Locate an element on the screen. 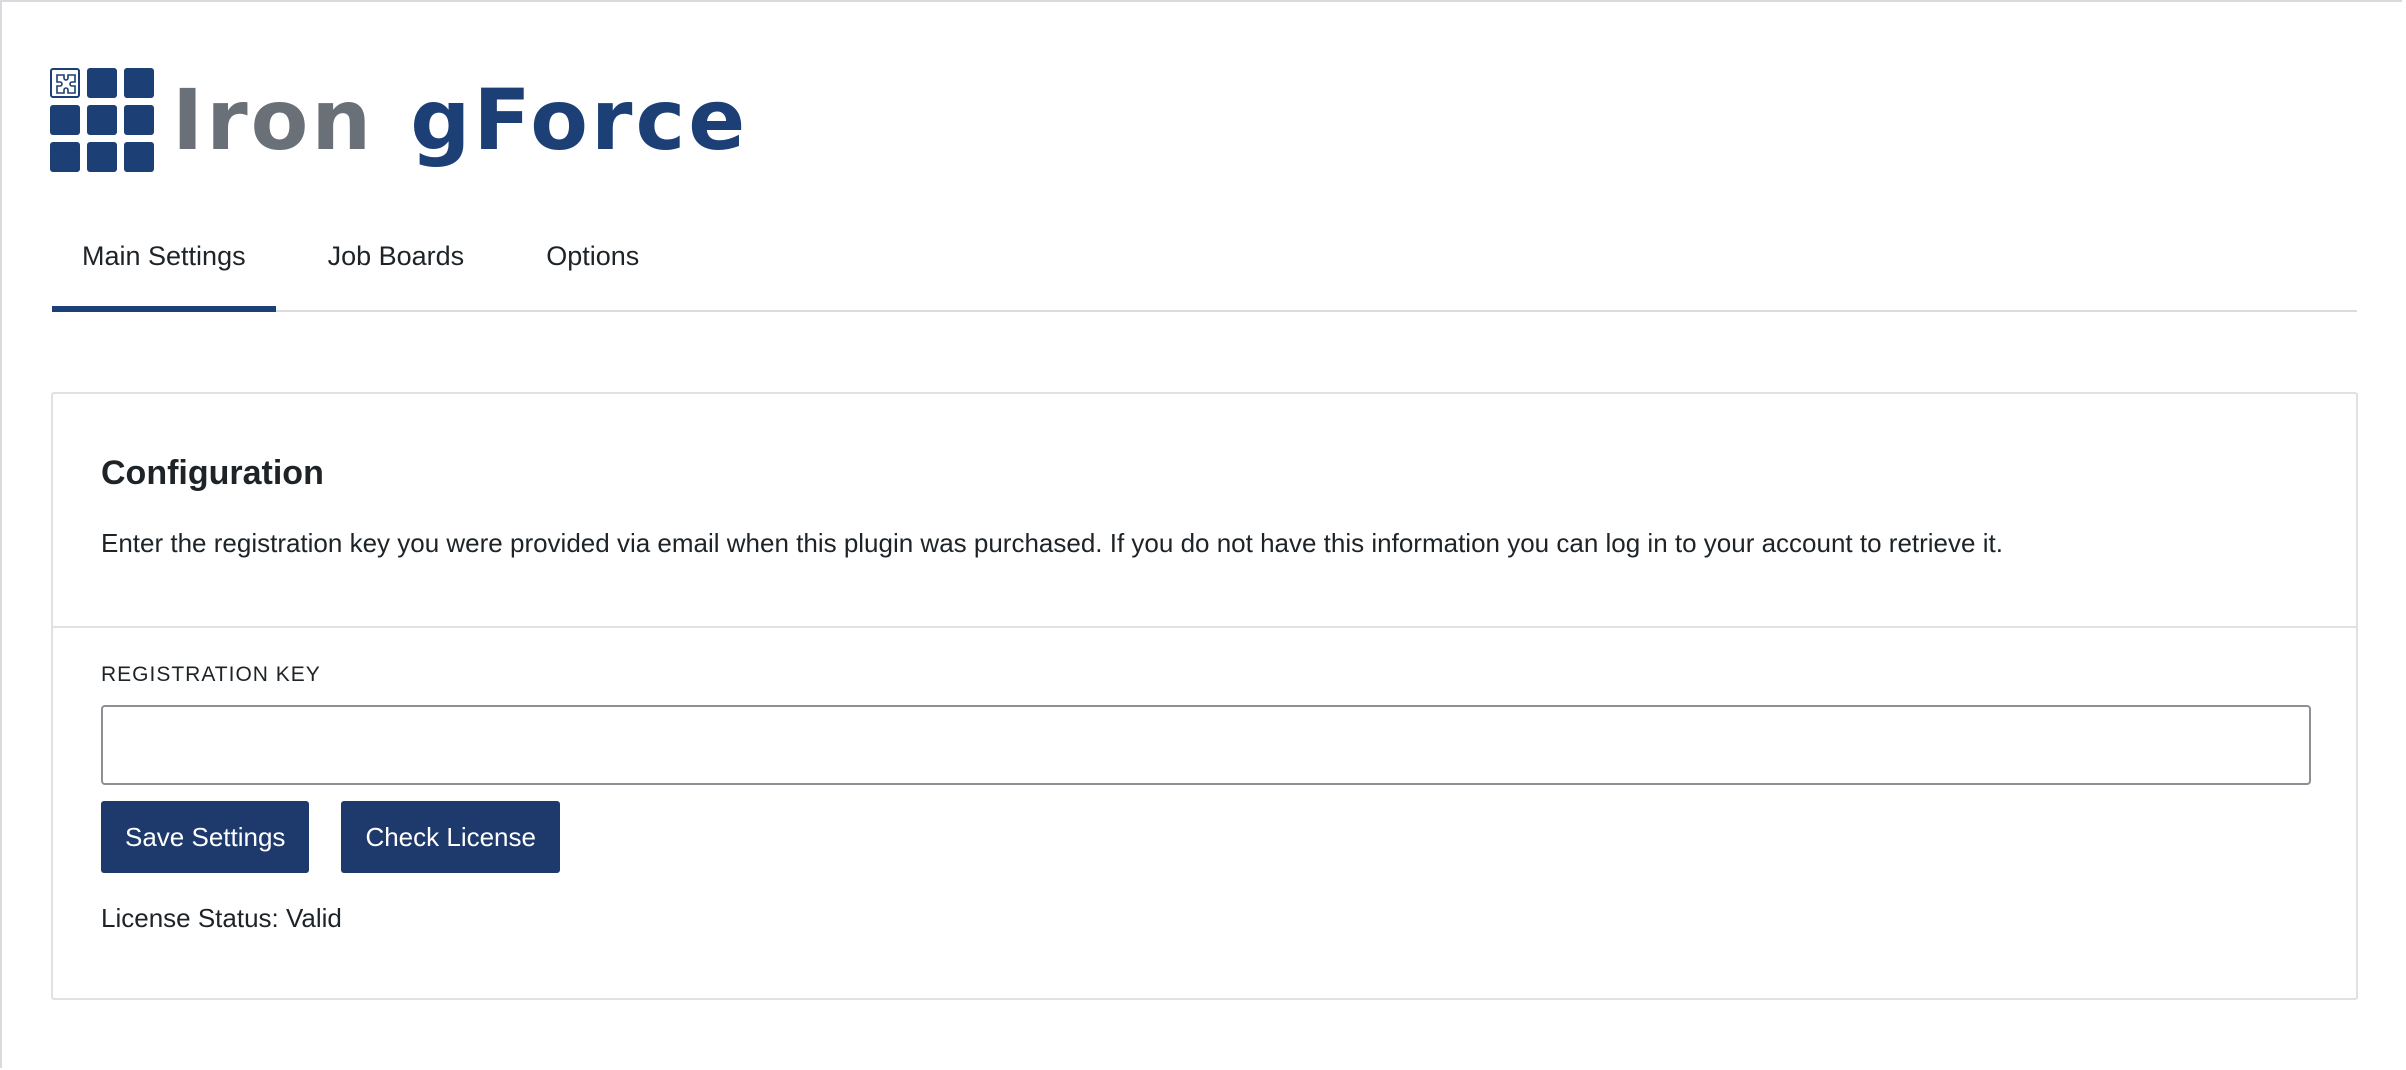 This screenshot has height=1070, width=2406. license-status: License Status: Valid is located at coordinates (221, 918).